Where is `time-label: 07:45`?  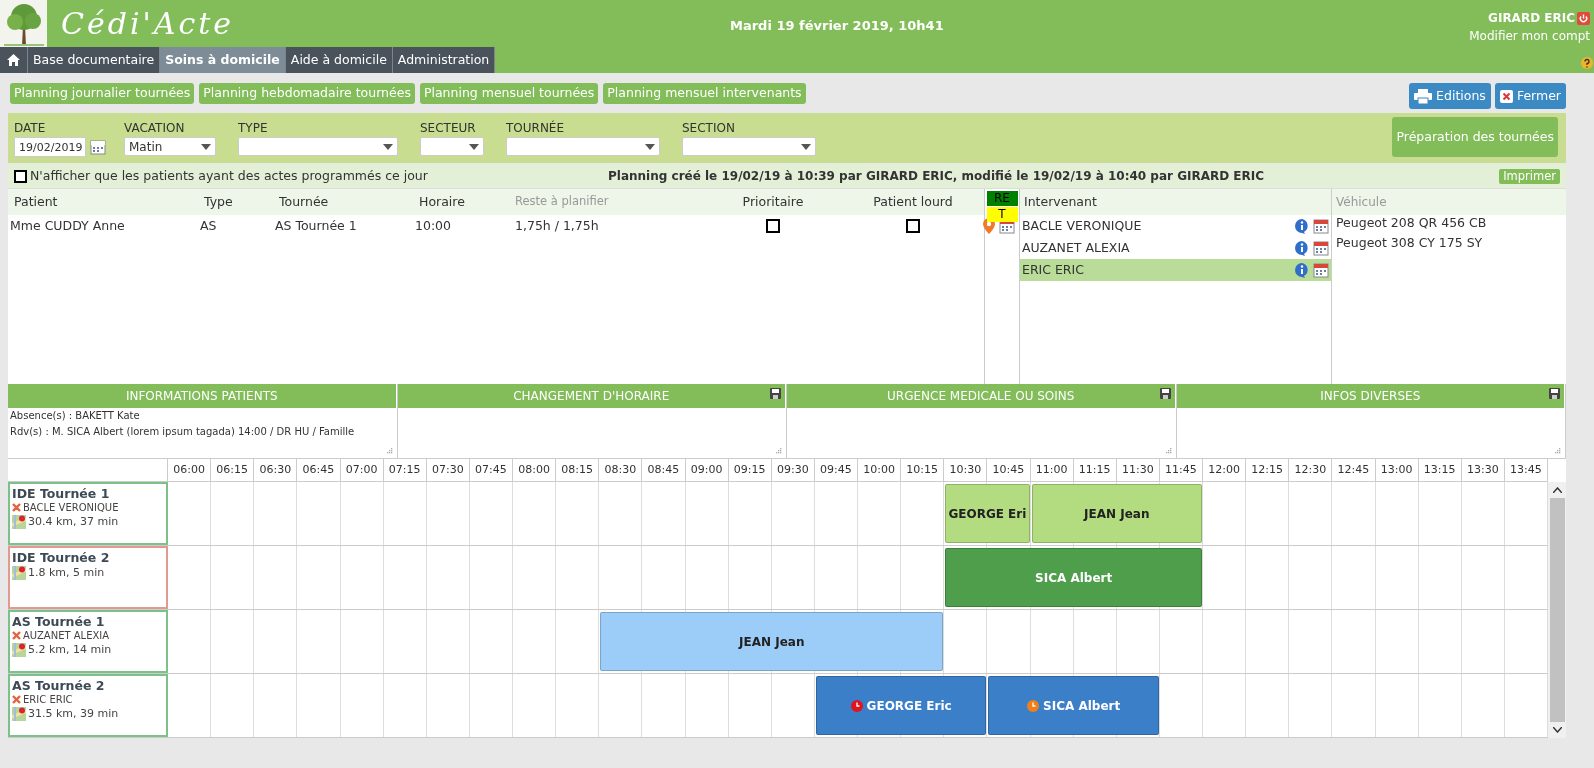 time-label: 07:45 is located at coordinates (491, 469).